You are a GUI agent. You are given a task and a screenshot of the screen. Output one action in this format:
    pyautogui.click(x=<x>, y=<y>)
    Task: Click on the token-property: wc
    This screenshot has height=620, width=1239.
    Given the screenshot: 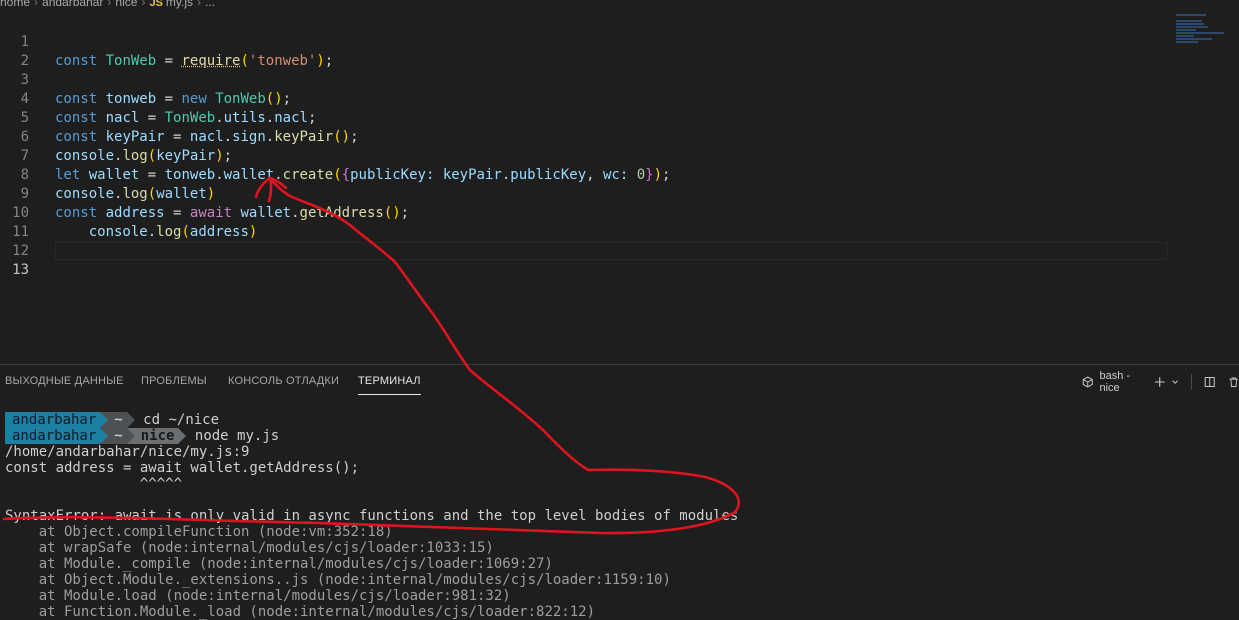 What is the action you would take?
    pyautogui.click(x=611, y=175)
    